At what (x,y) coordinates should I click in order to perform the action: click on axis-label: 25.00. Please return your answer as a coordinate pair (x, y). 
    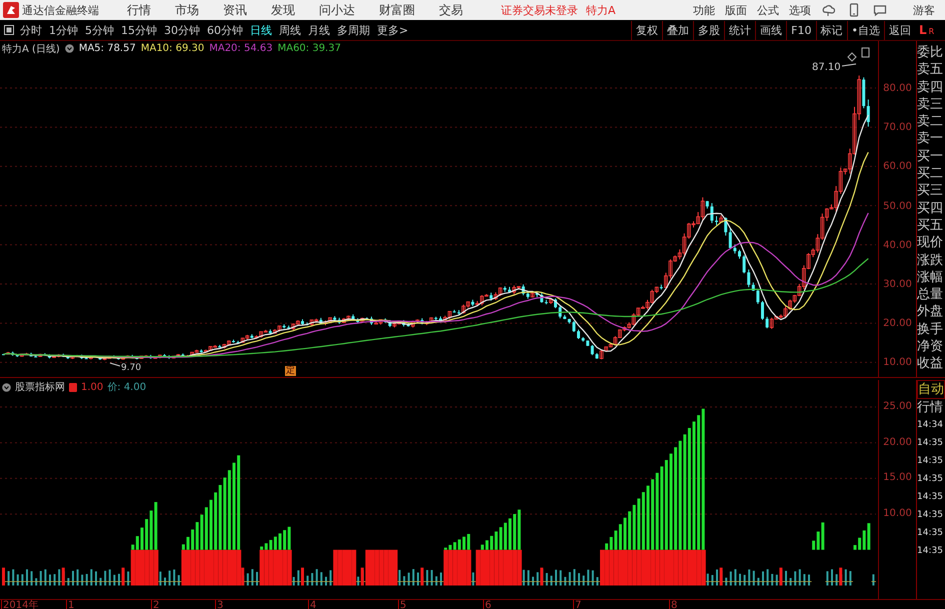
    Looking at the image, I should click on (897, 407).